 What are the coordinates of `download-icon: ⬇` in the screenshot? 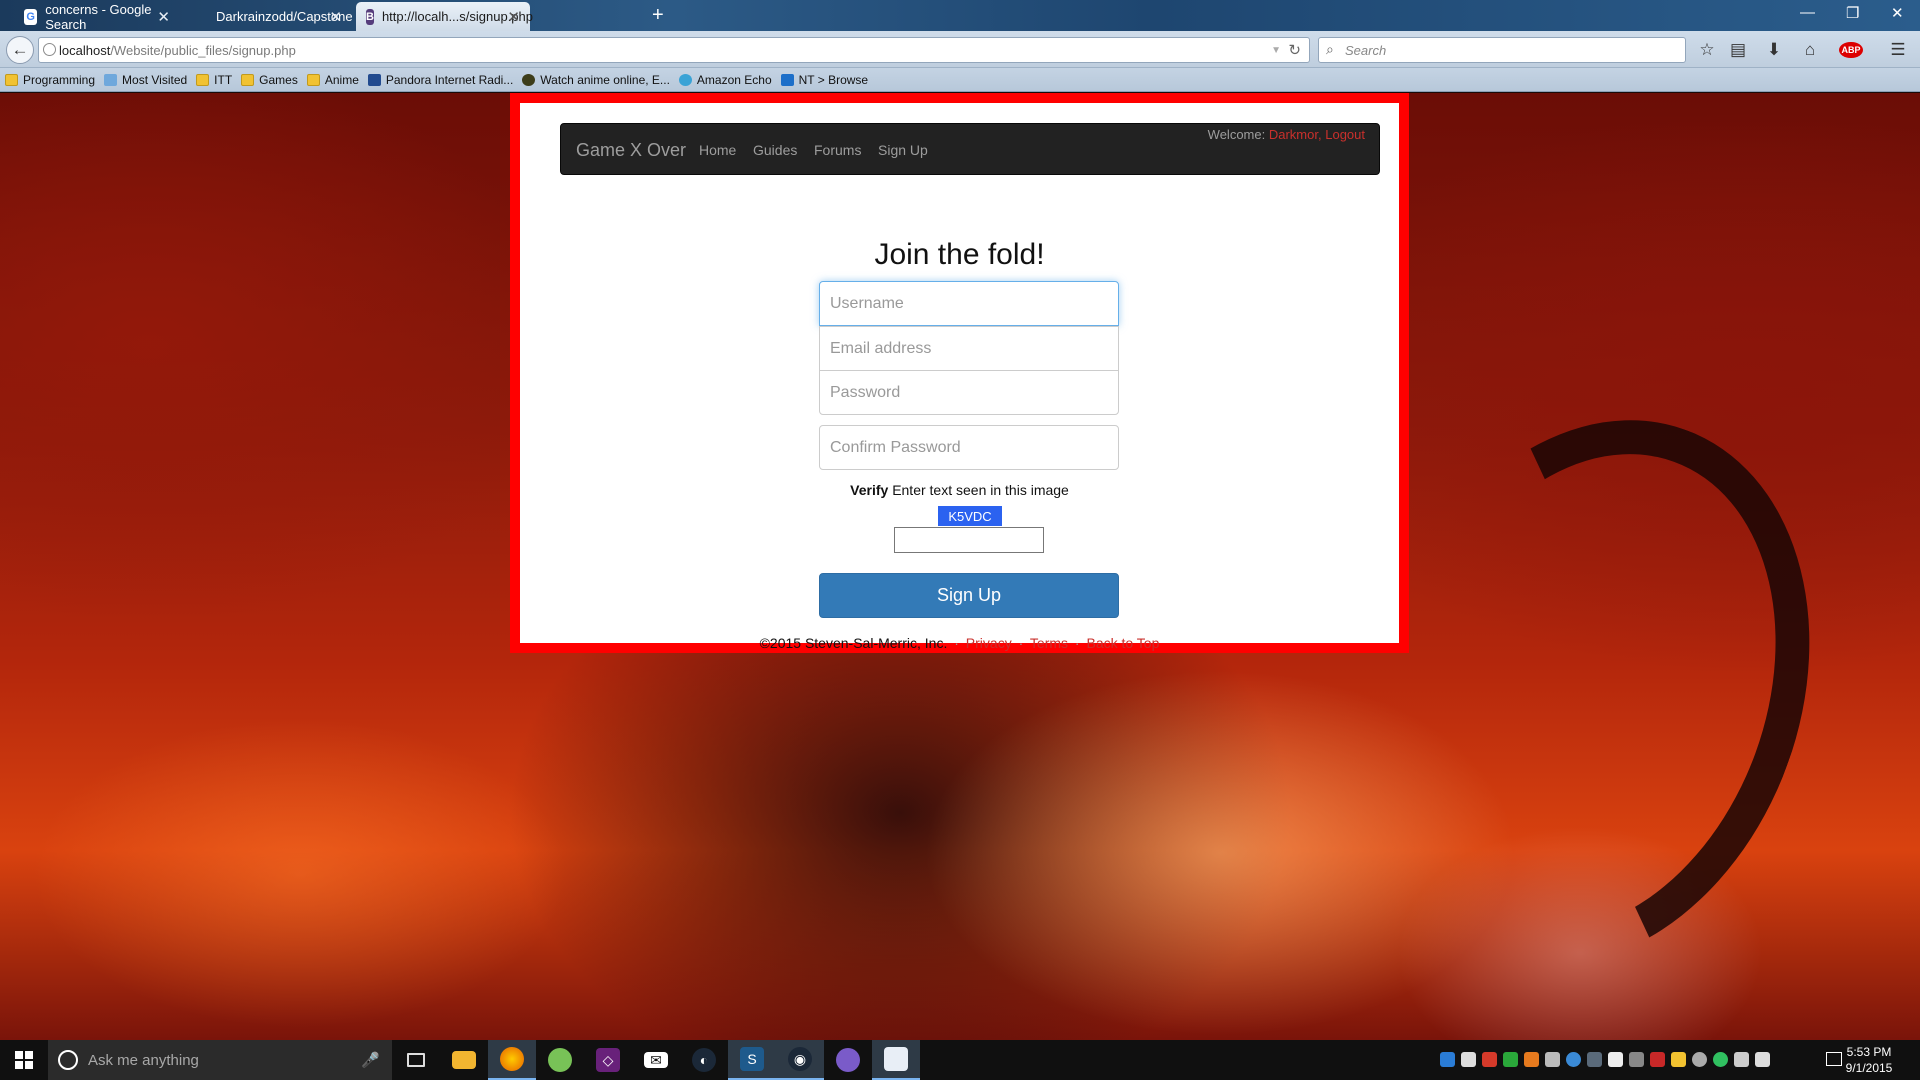 It's located at (1774, 50).